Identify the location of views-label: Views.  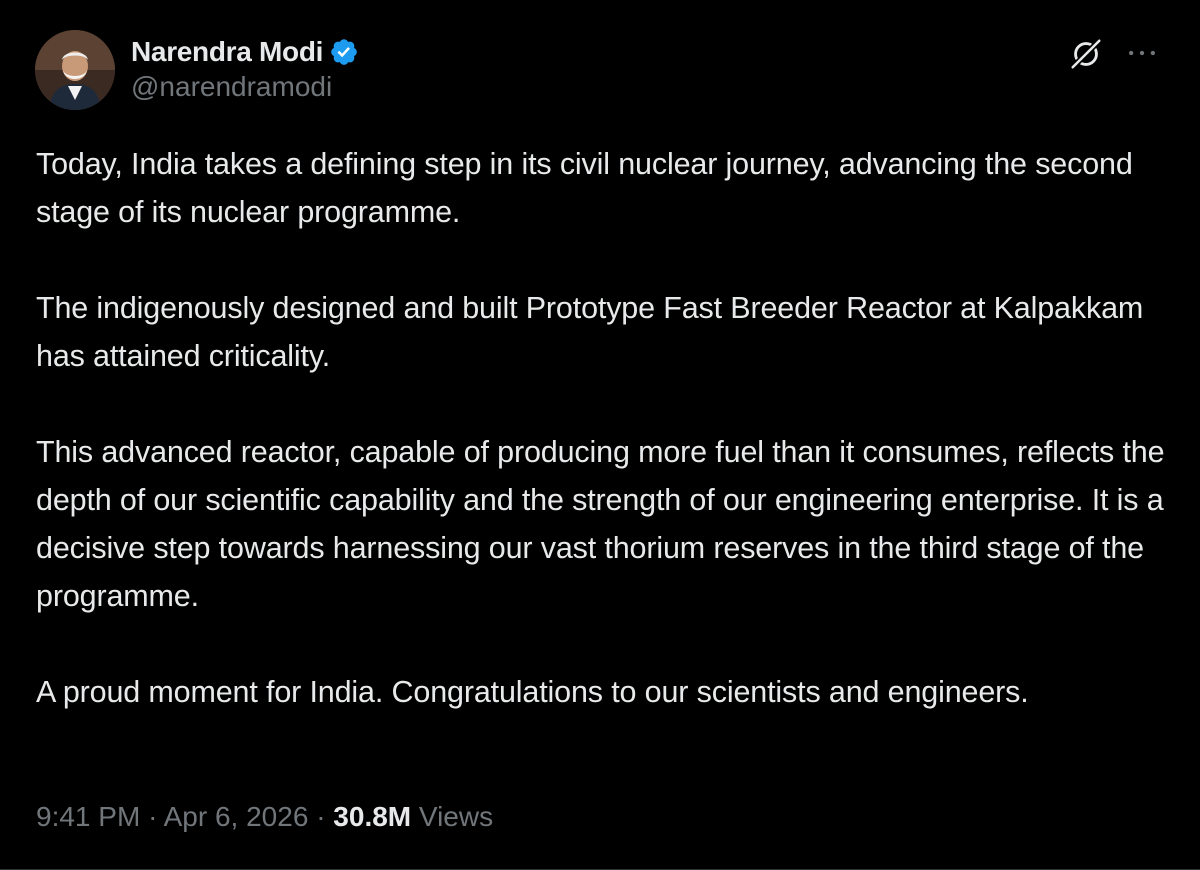
(456, 816).